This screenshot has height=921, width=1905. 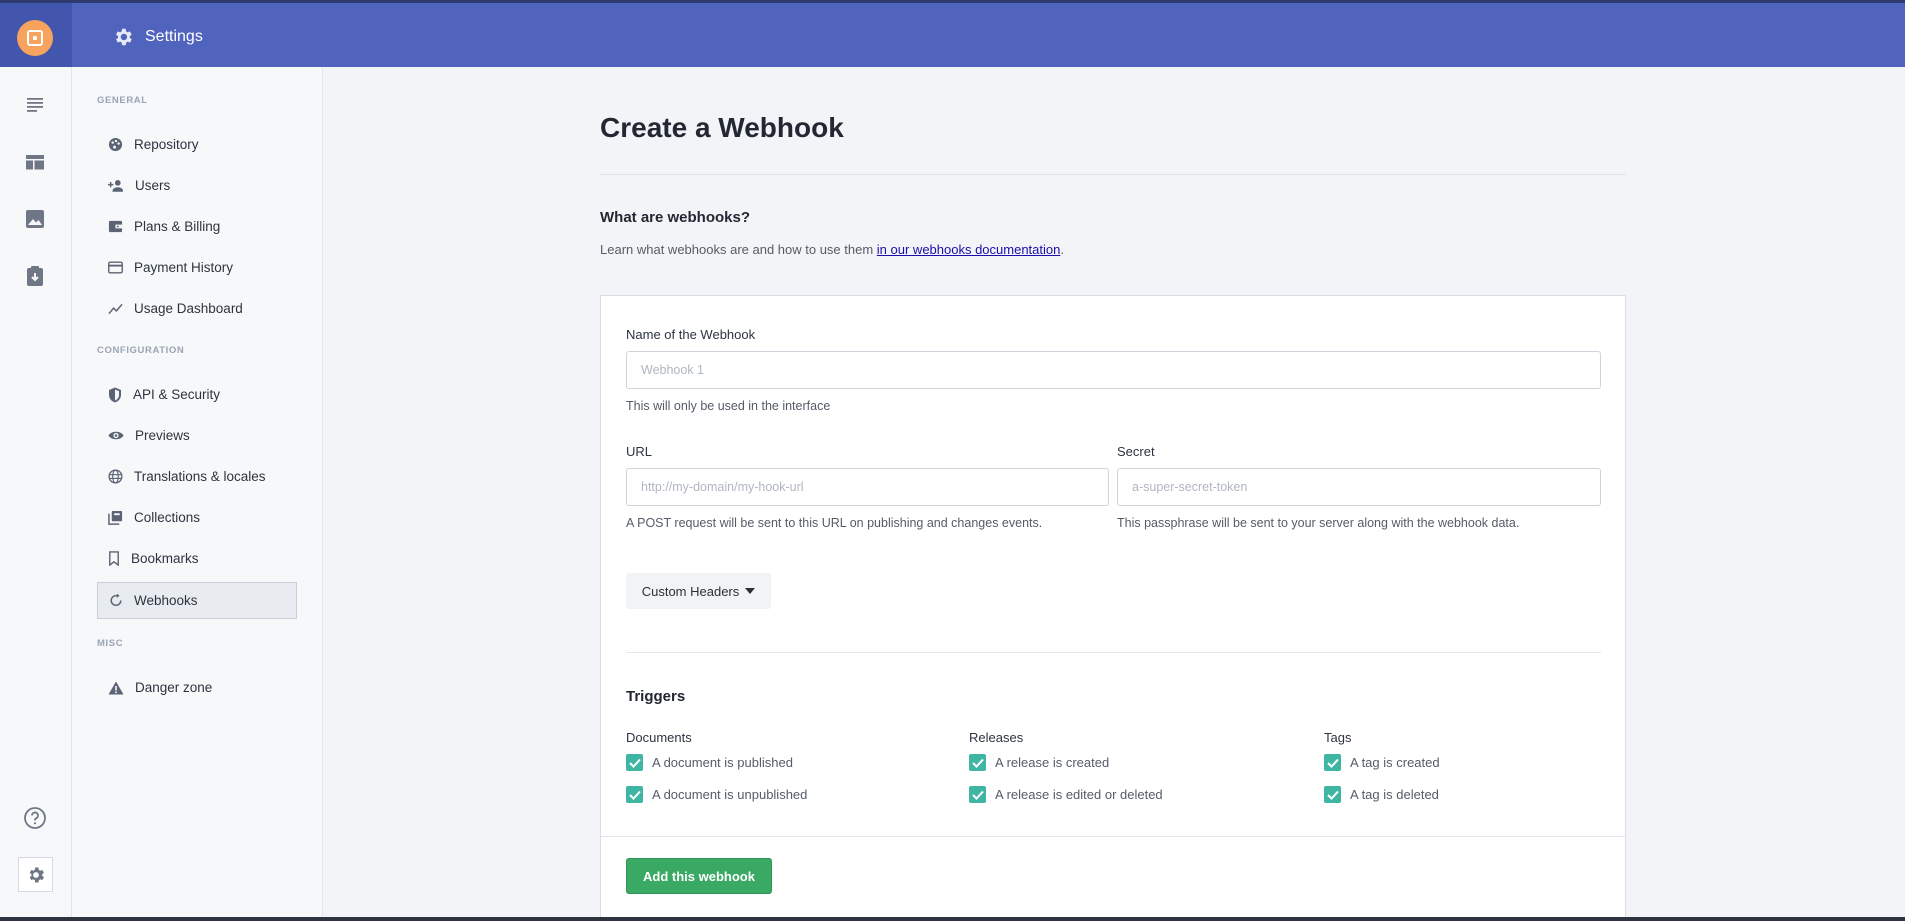 I want to click on sidebar-item-repository: Repository, so click(x=197, y=144).